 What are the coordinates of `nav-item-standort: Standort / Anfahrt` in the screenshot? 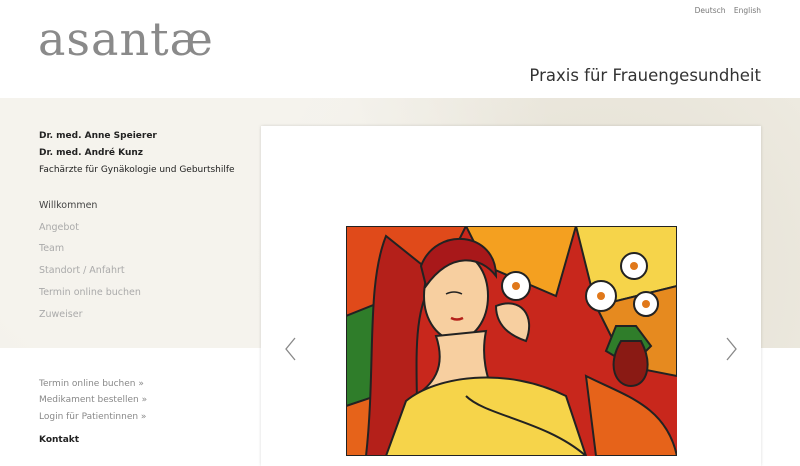 It's located at (90, 271).